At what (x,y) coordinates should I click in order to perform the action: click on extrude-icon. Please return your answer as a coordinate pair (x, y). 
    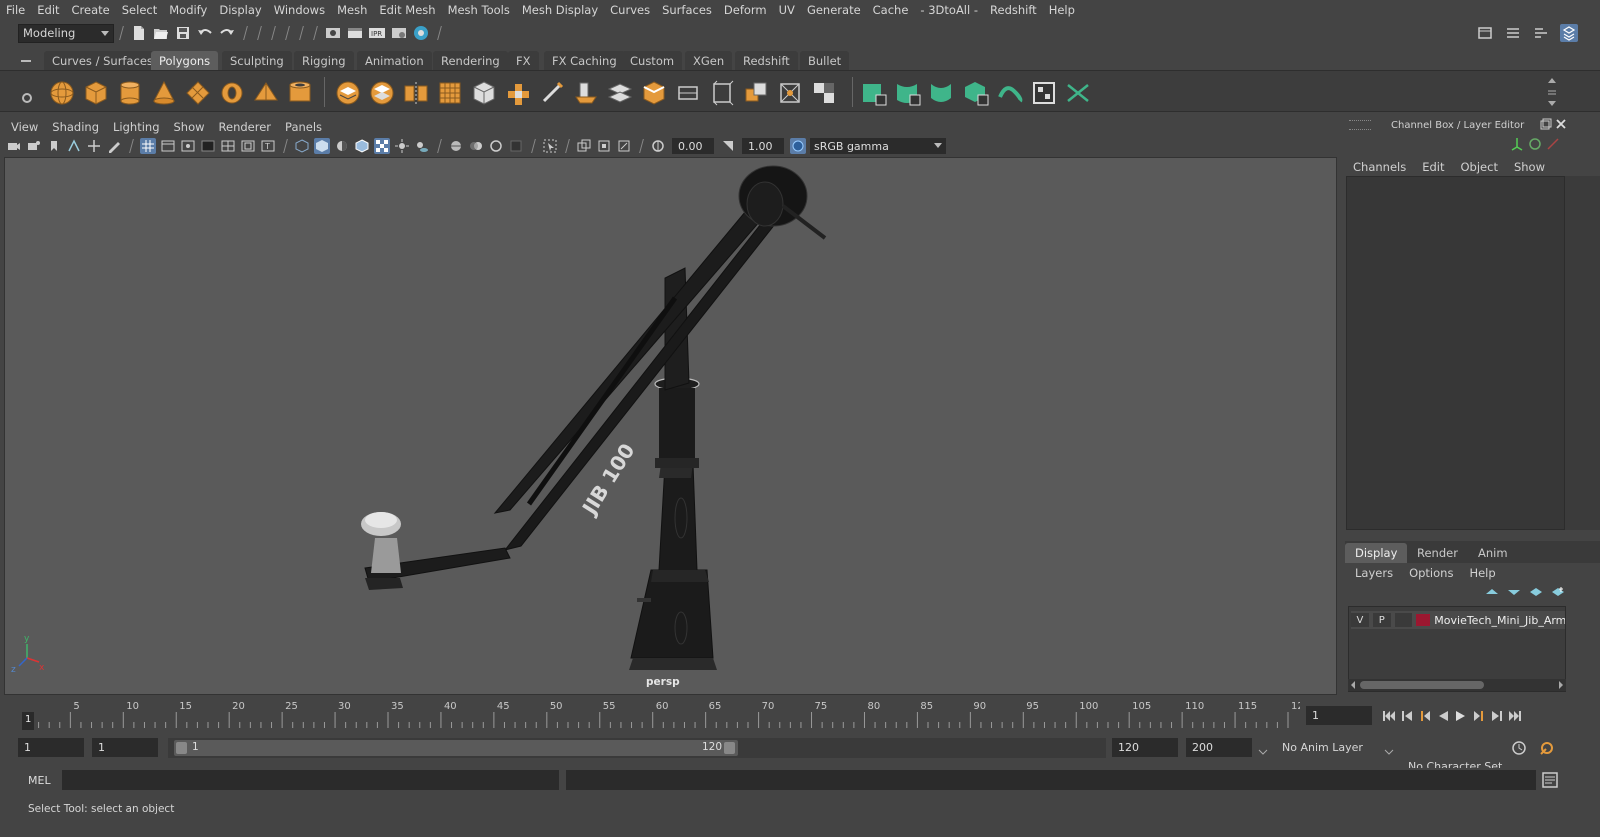
    Looking at the image, I should click on (586, 93).